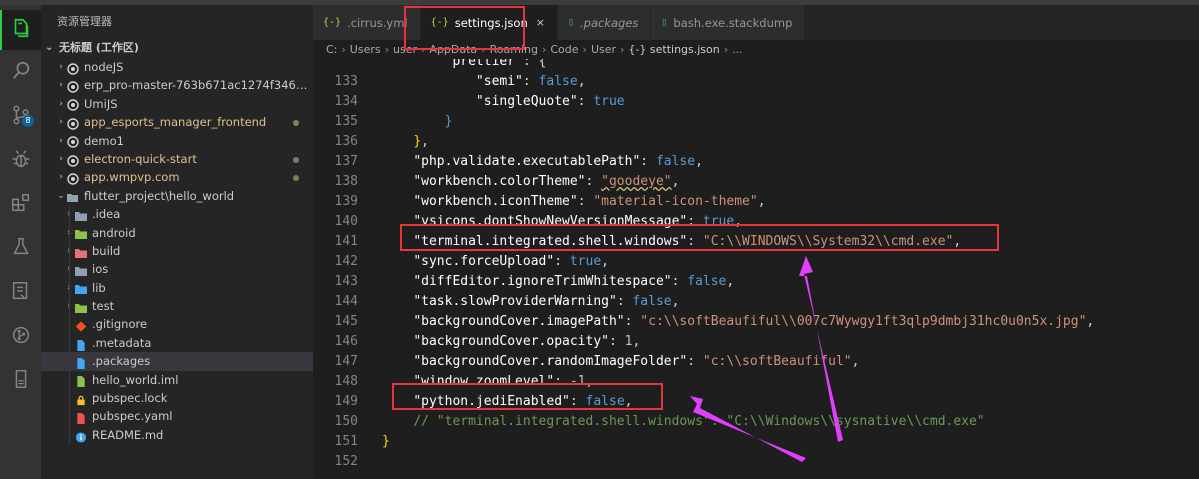 This screenshot has height=479, width=1199. What do you see at coordinates (766, 359) in the screenshot?
I see `annotation-arrows` at bounding box center [766, 359].